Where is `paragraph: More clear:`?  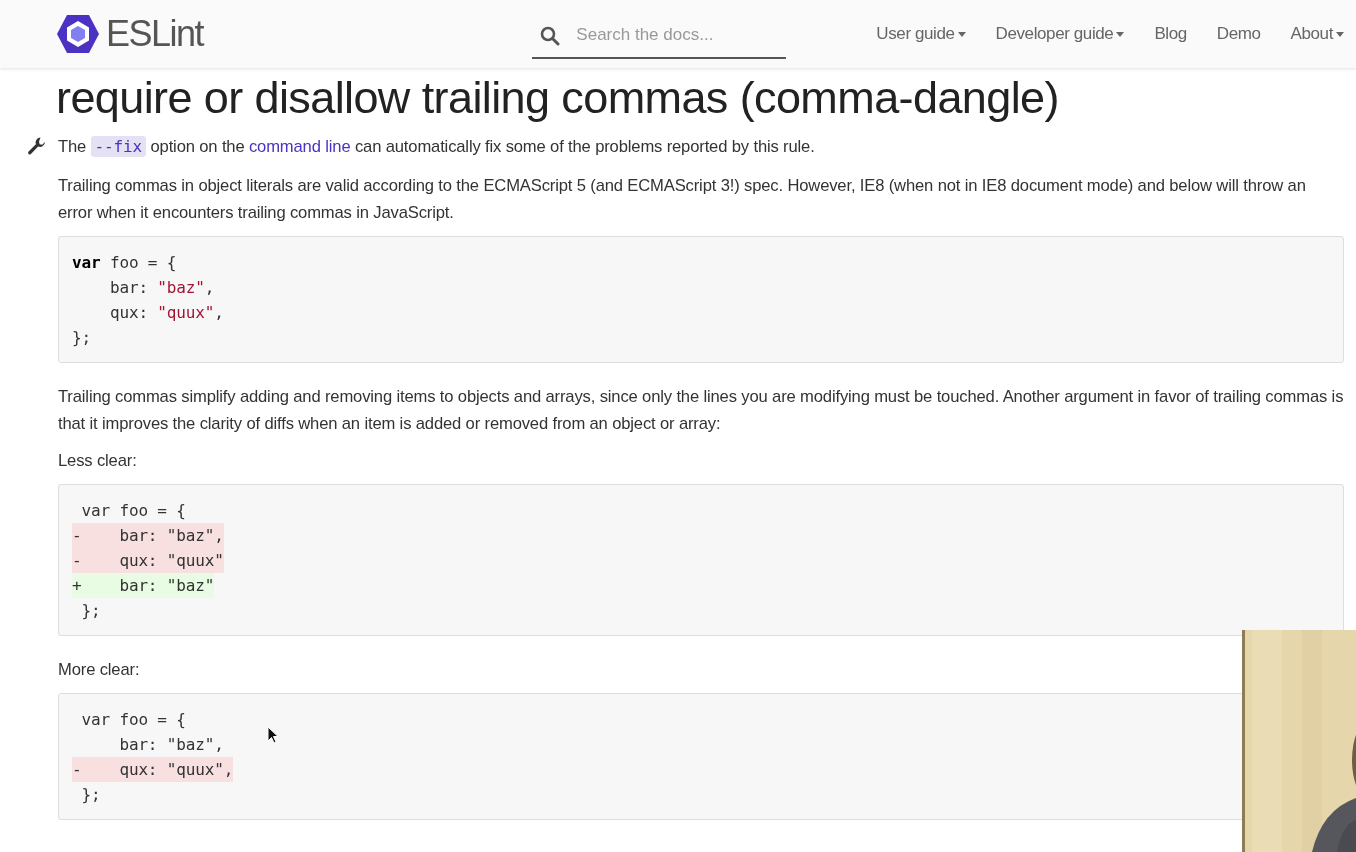
paragraph: More clear: is located at coordinates (99, 670).